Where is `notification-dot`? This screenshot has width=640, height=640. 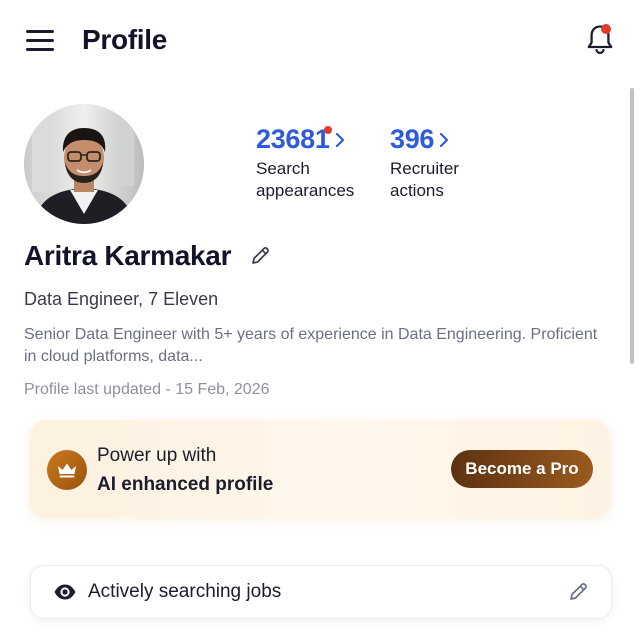
notification-dot is located at coordinates (606, 29).